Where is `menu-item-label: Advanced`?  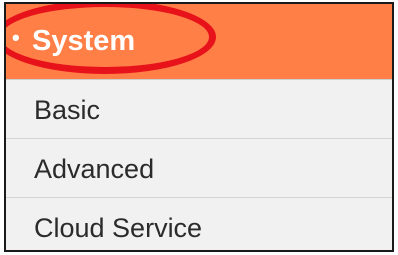 menu-item-label: Advanced is located at coordinates (94, 169).